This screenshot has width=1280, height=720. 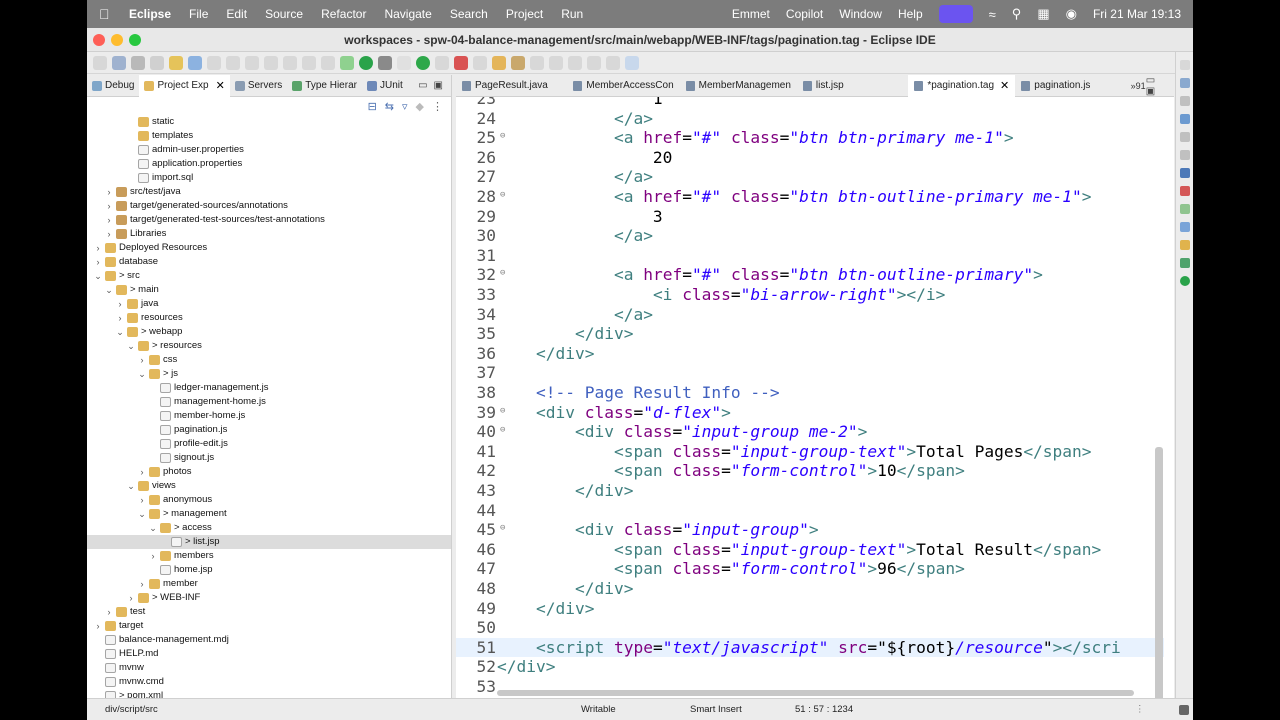 What do you see at coordinates (1184, 65) in the screenshot?
I see `open-perspective-icon` at bounding box center [1184, 65].